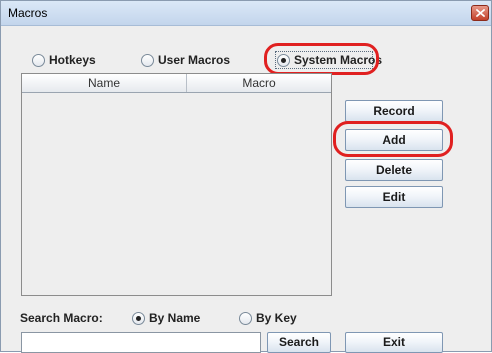 This screenshot has height=353, width=492. I want to click on close-button, so click(480, 13).